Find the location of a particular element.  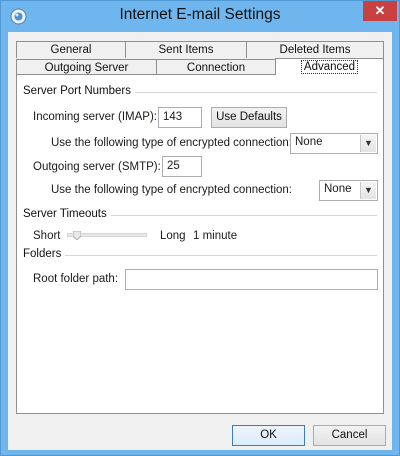

timeout-short-label: Short is located at coordinates (47, 236).